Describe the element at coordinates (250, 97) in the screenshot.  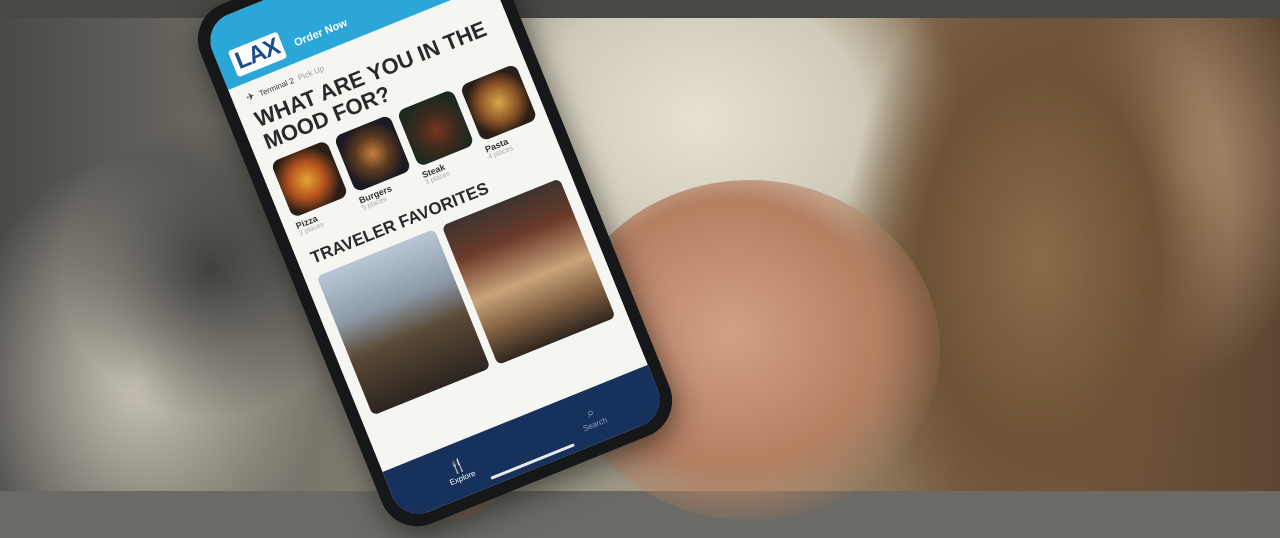
I see `plane-icon: ✈` at that location.